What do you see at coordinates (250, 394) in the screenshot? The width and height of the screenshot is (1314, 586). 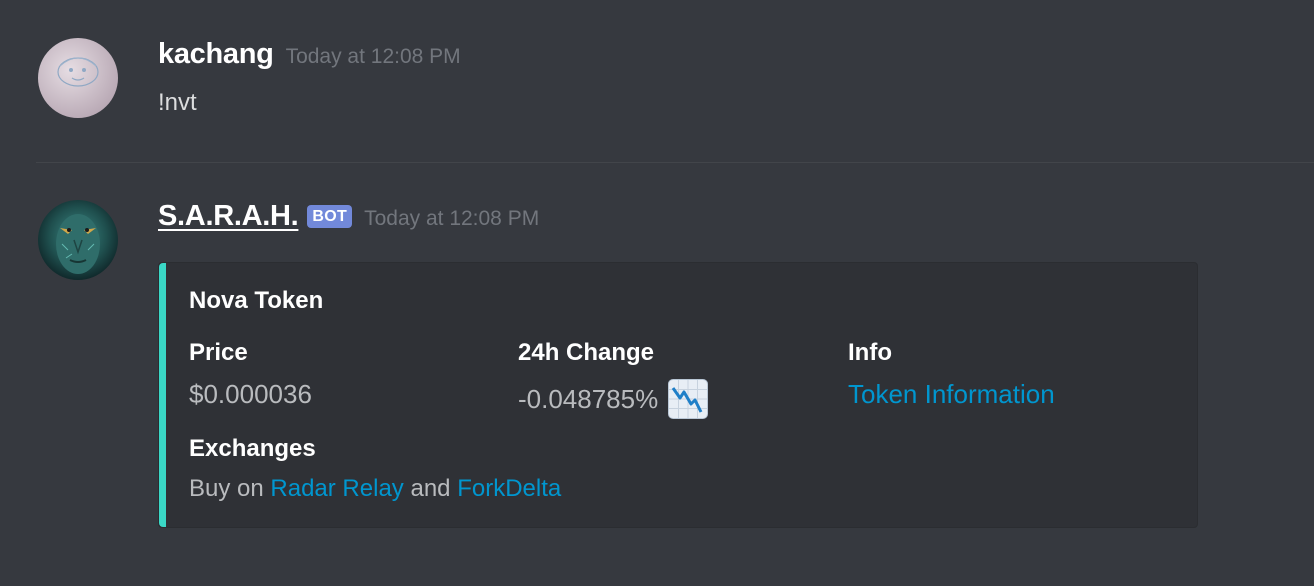 I see `field-value: $0.000036` at bounding box center [250, 394].